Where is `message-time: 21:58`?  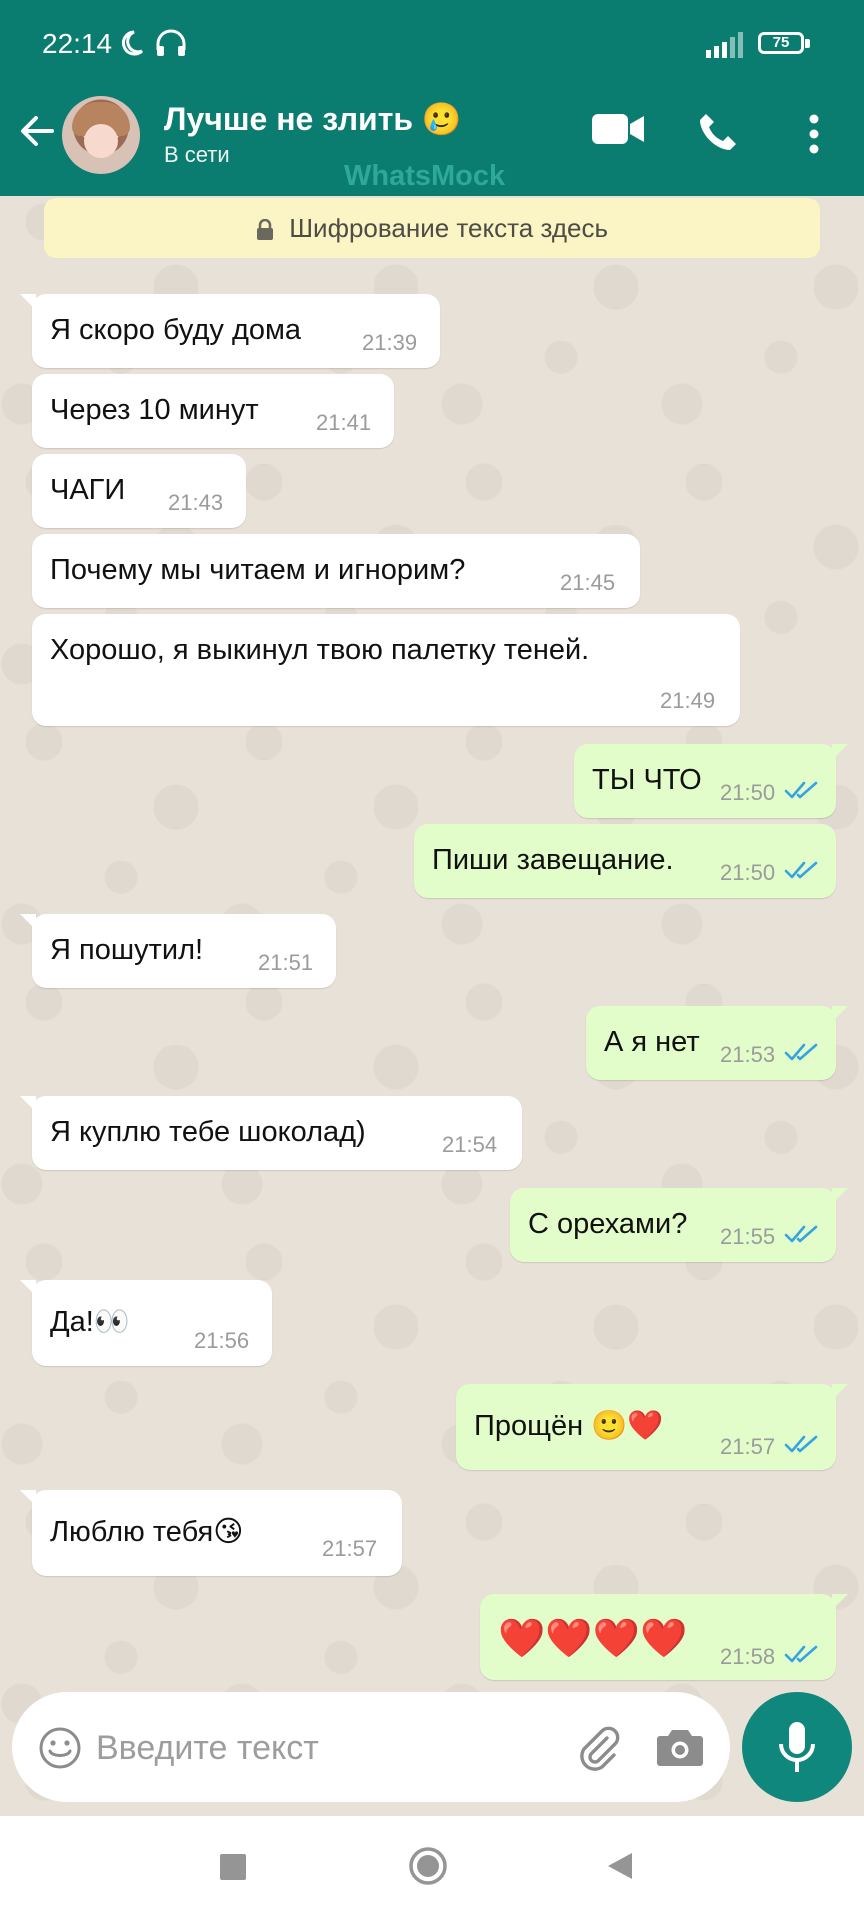 message-time: 21:58 is located at coordinates (748, 1656).